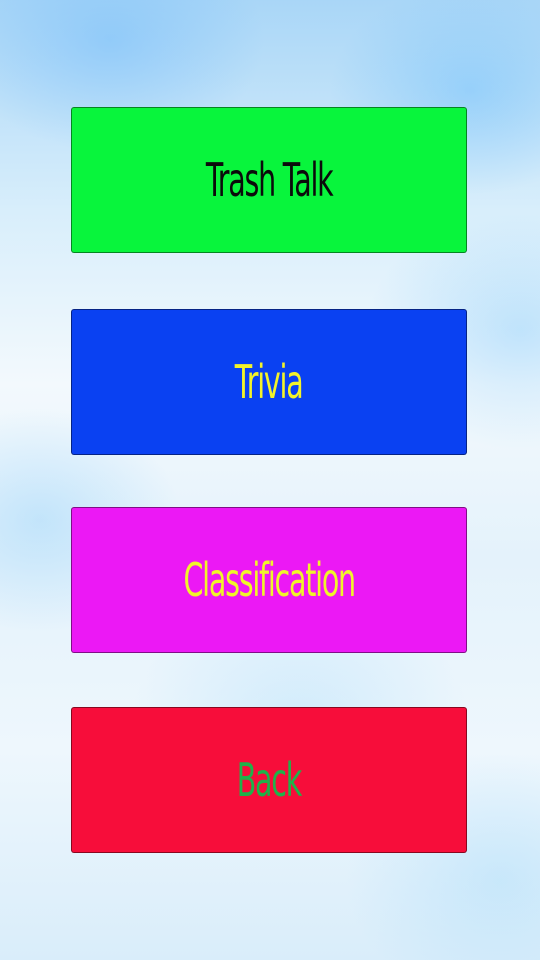 The width and height of the screenshot is (540, 960). I want to click on classification-label: Classification, so click(269, 580).